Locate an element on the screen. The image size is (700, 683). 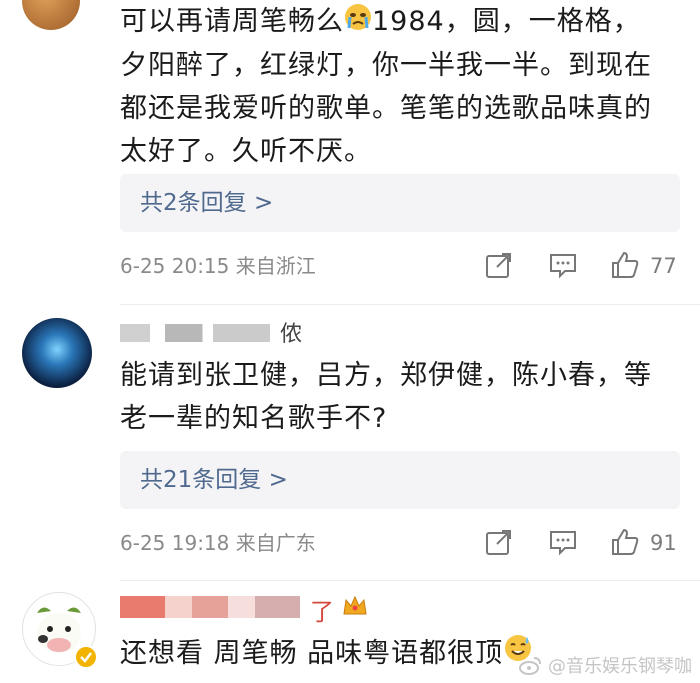
username: 侬 is located at coordinates (215, 331).